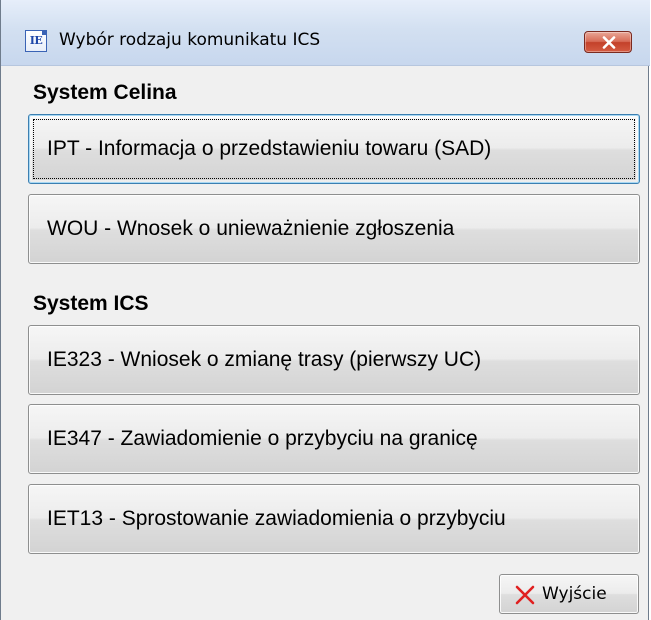  I want to click on close-icon, so click(609, 42).